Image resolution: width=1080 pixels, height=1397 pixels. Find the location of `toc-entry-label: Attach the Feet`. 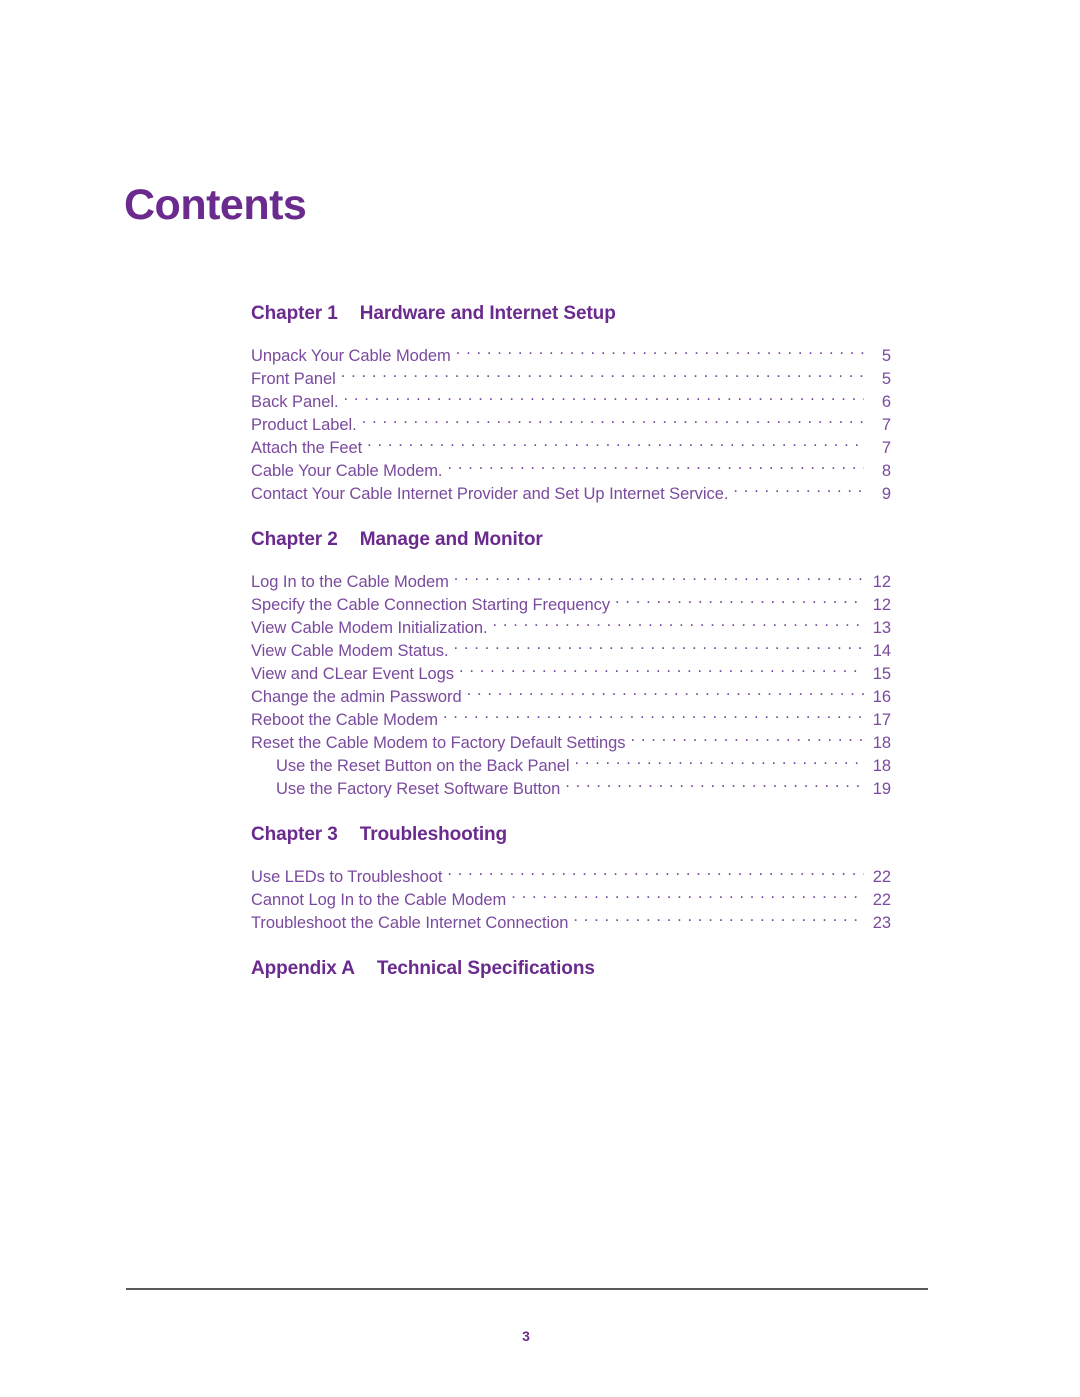

toc-entry-label: Attach the Feet is located at coordinates (307, 447).